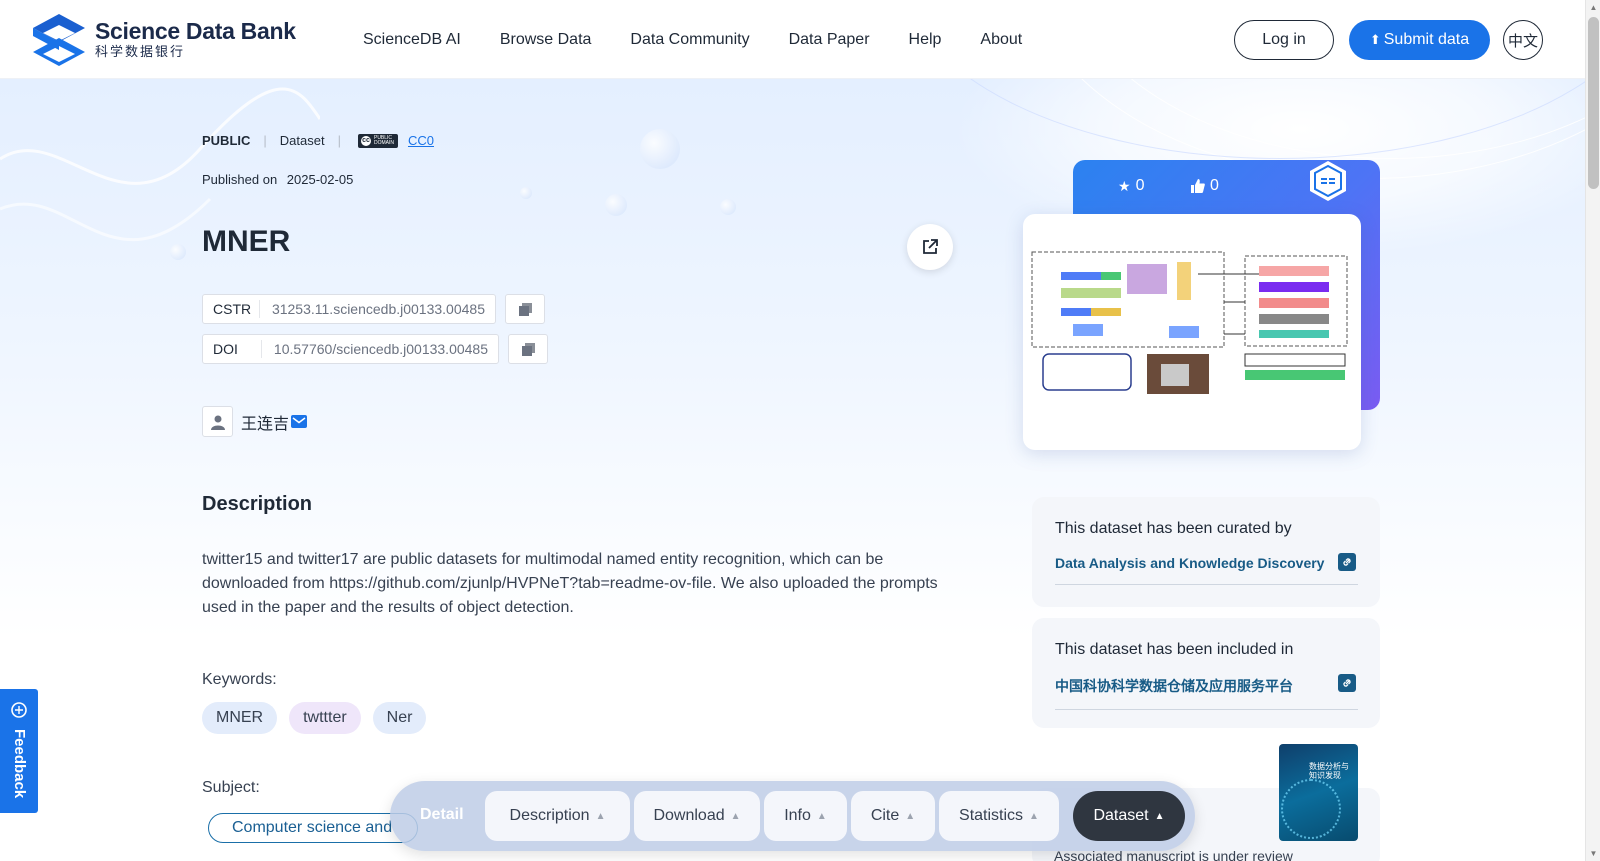 This screenshot has height=861, width=1600. I want to click on published-date-value: 2025-02-05, so click(320, 179).